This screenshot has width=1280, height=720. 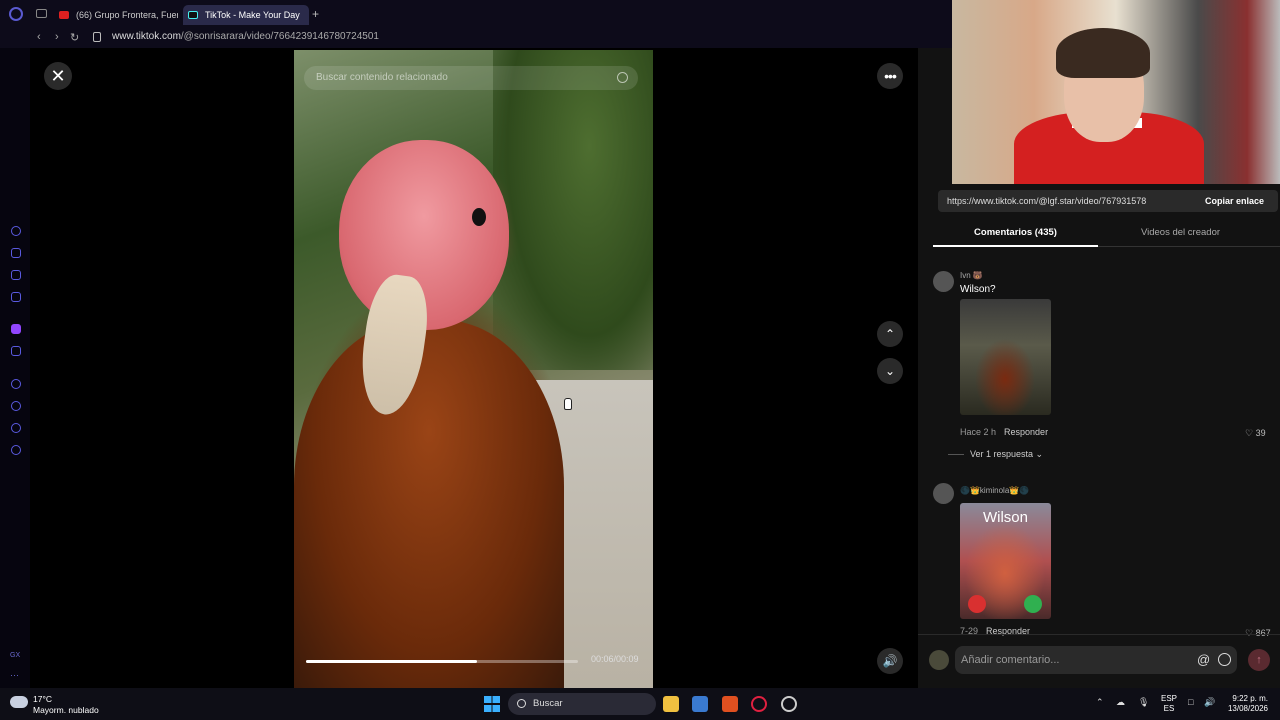 What do you see at coordinates (1100, 702) in the screenshot?
I see `tray-expand-icon: ⌃` at bounding box center [1100, 702].